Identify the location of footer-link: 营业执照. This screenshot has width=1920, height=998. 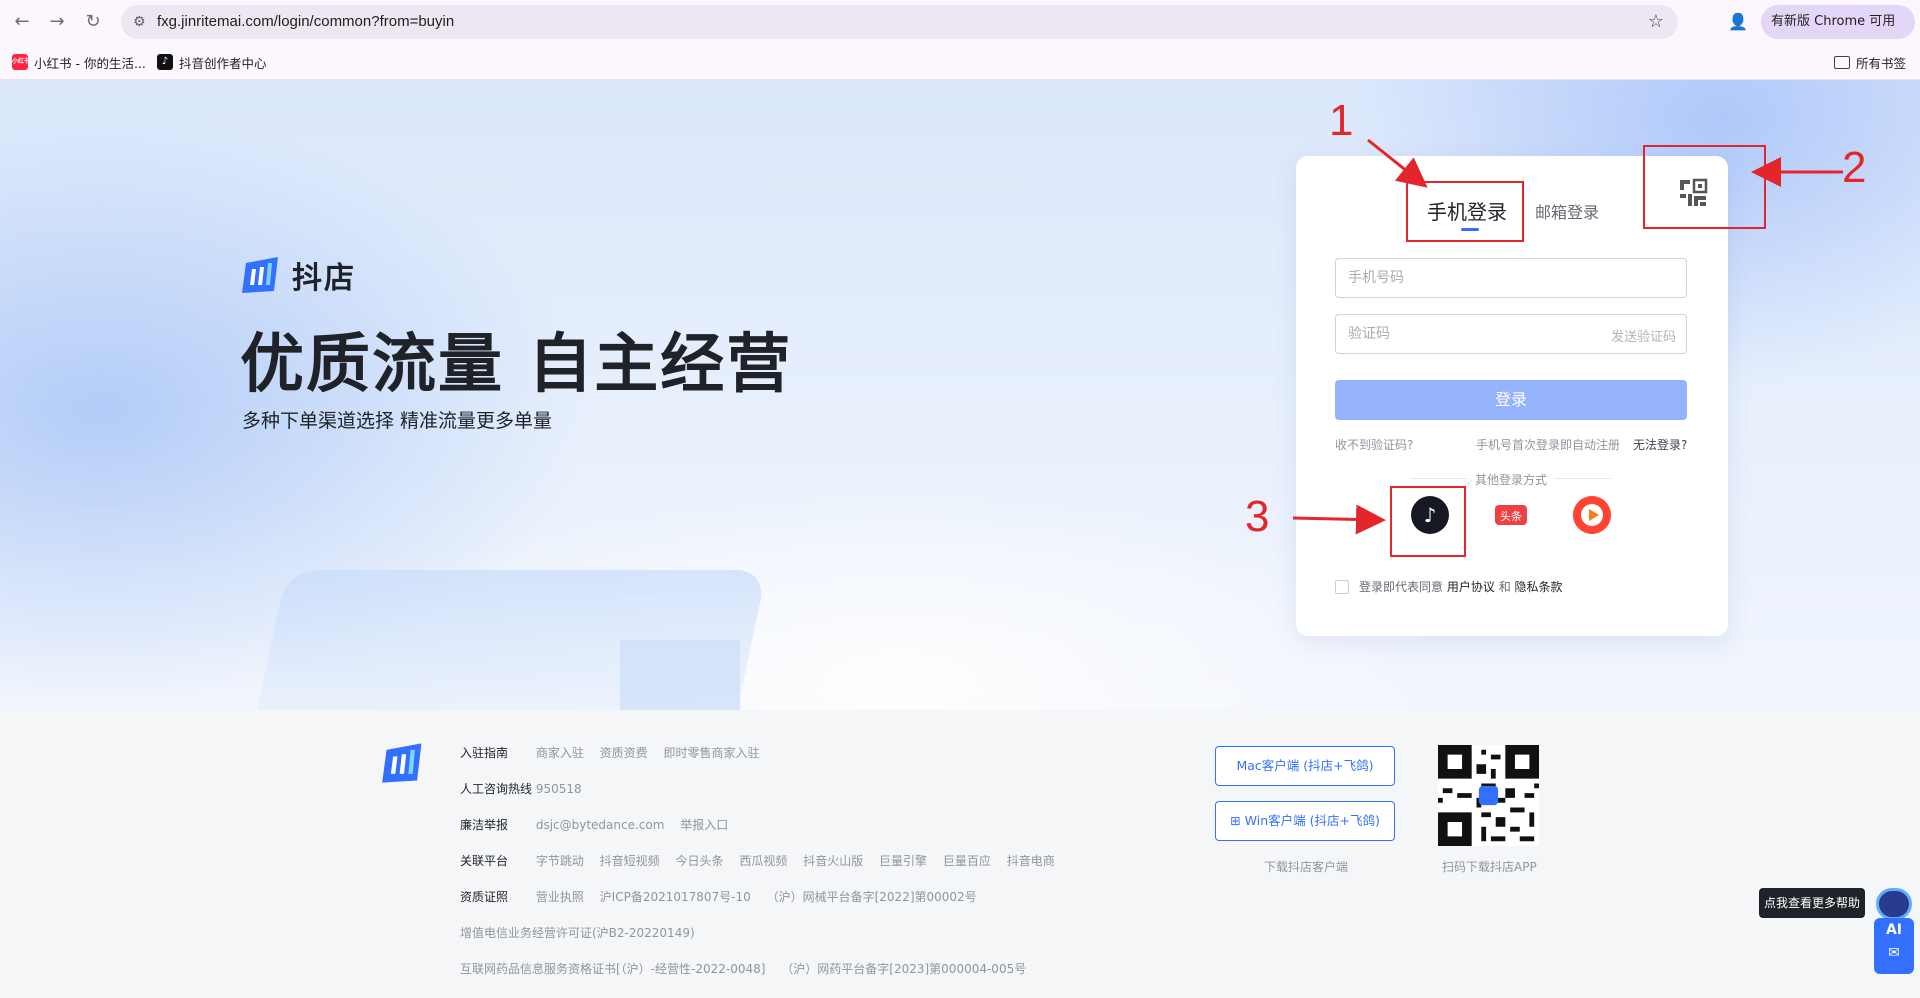
(560, 897).